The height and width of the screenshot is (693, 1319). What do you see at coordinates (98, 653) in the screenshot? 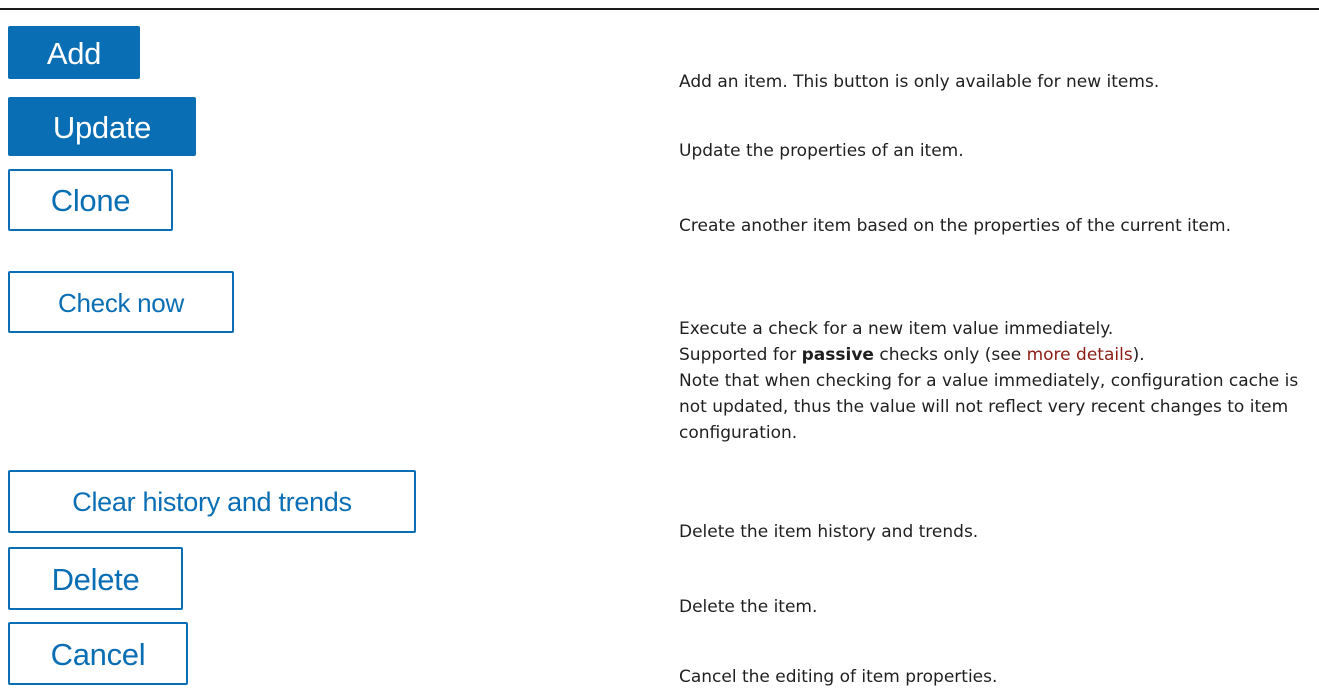
I see `cancel-button: Cancel` at bounding box center [98, 653].